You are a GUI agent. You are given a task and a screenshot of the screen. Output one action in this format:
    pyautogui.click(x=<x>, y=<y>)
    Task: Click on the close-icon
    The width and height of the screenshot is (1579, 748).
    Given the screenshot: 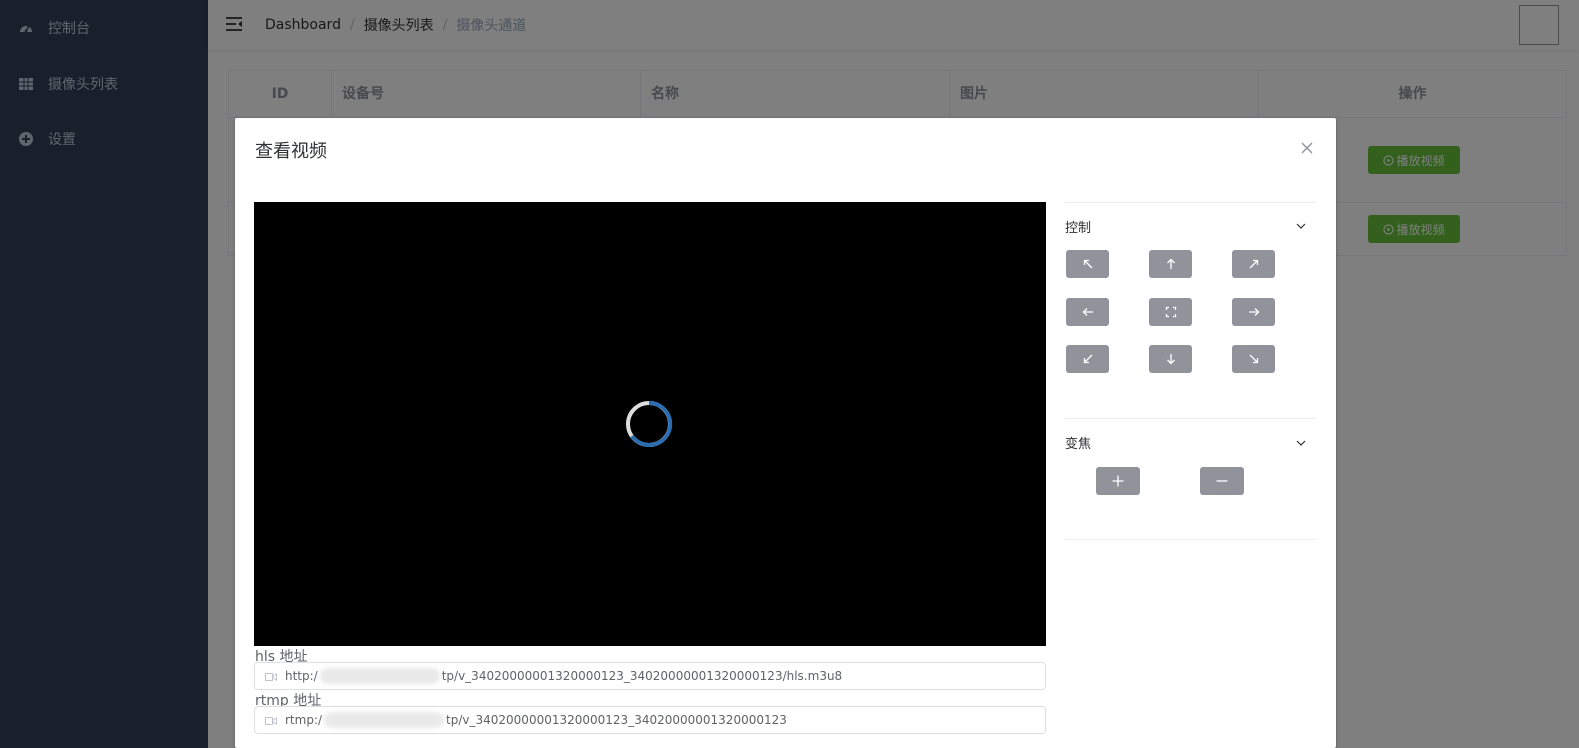 What is the action you would take?
    pyautogui.click(x=1307, y=148)
    